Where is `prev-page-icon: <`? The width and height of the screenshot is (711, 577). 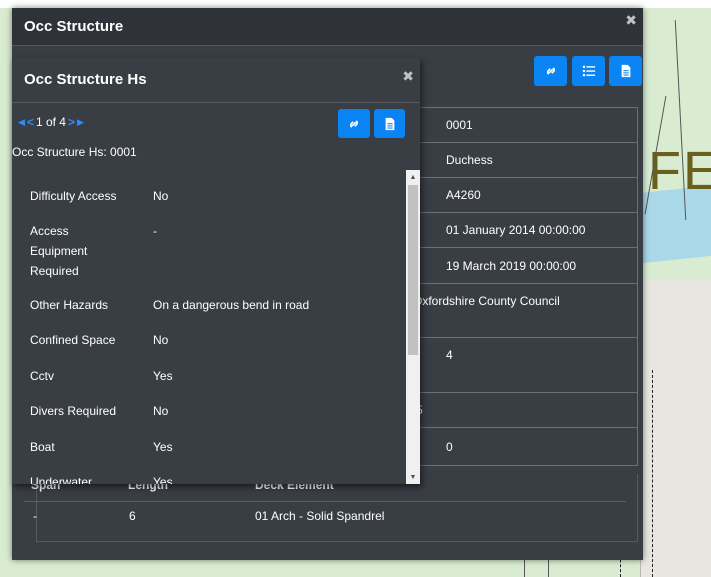 prev-page-icon: < is located at coordinates (30, 122).